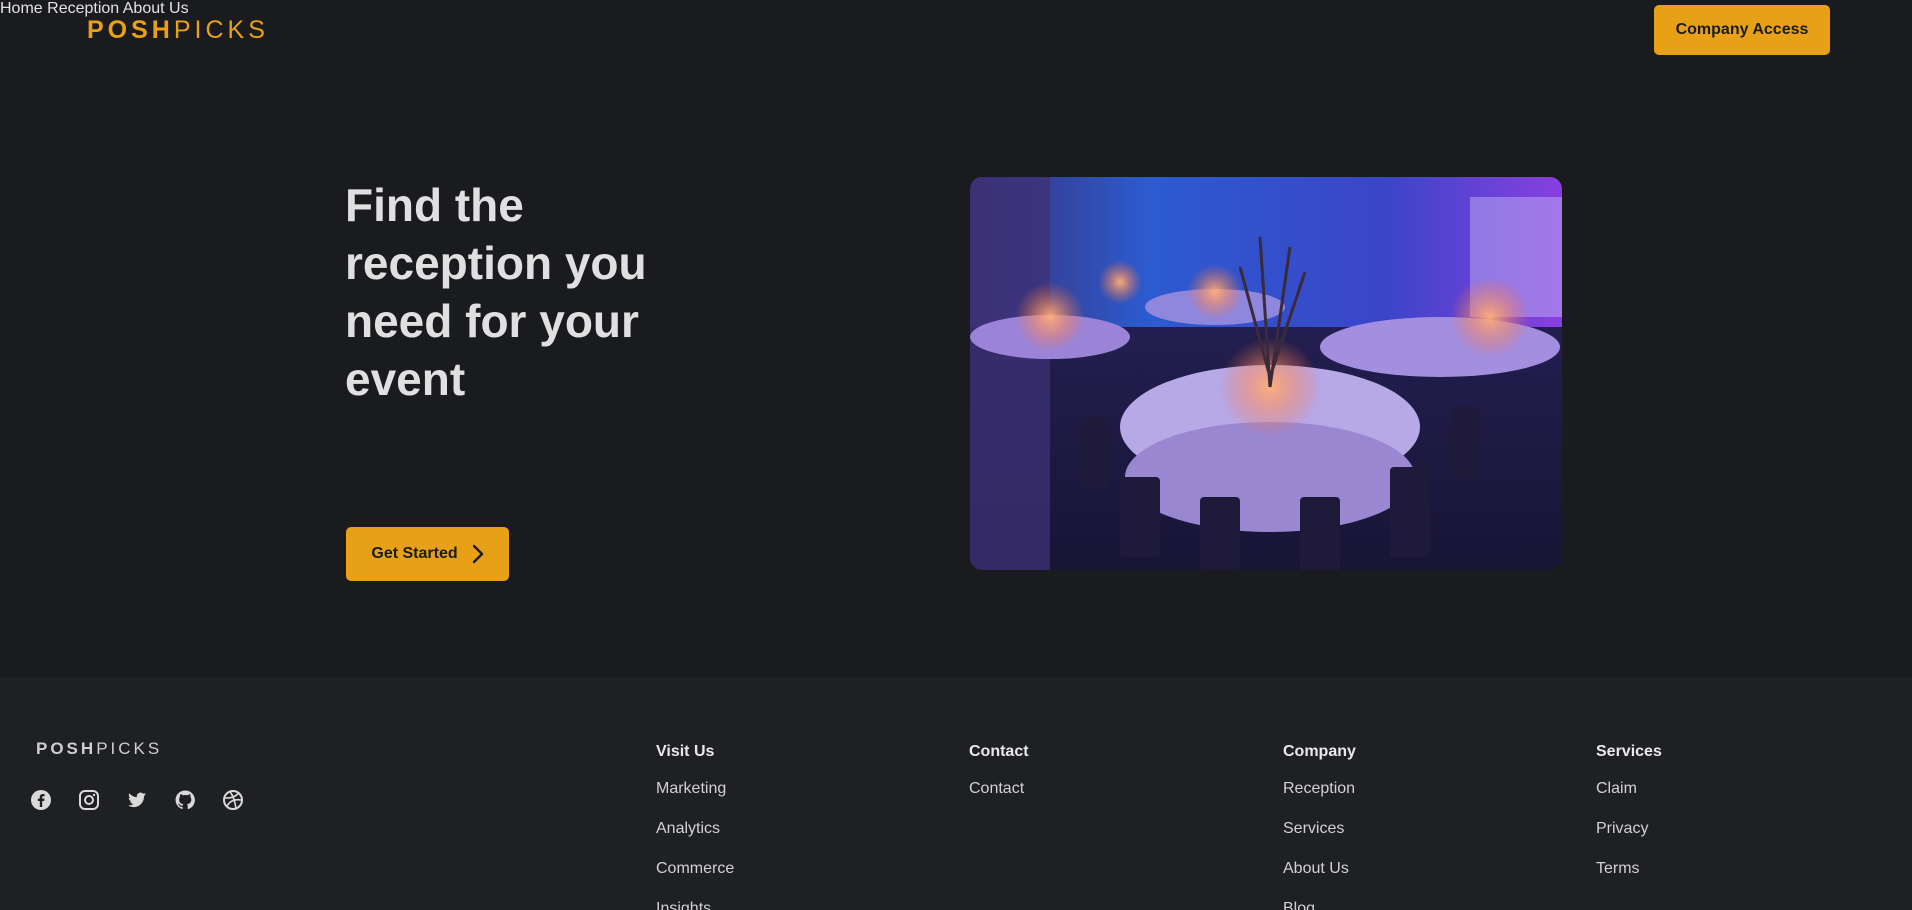  I want to click on get-started-button: Get Started, so click(427, 554).